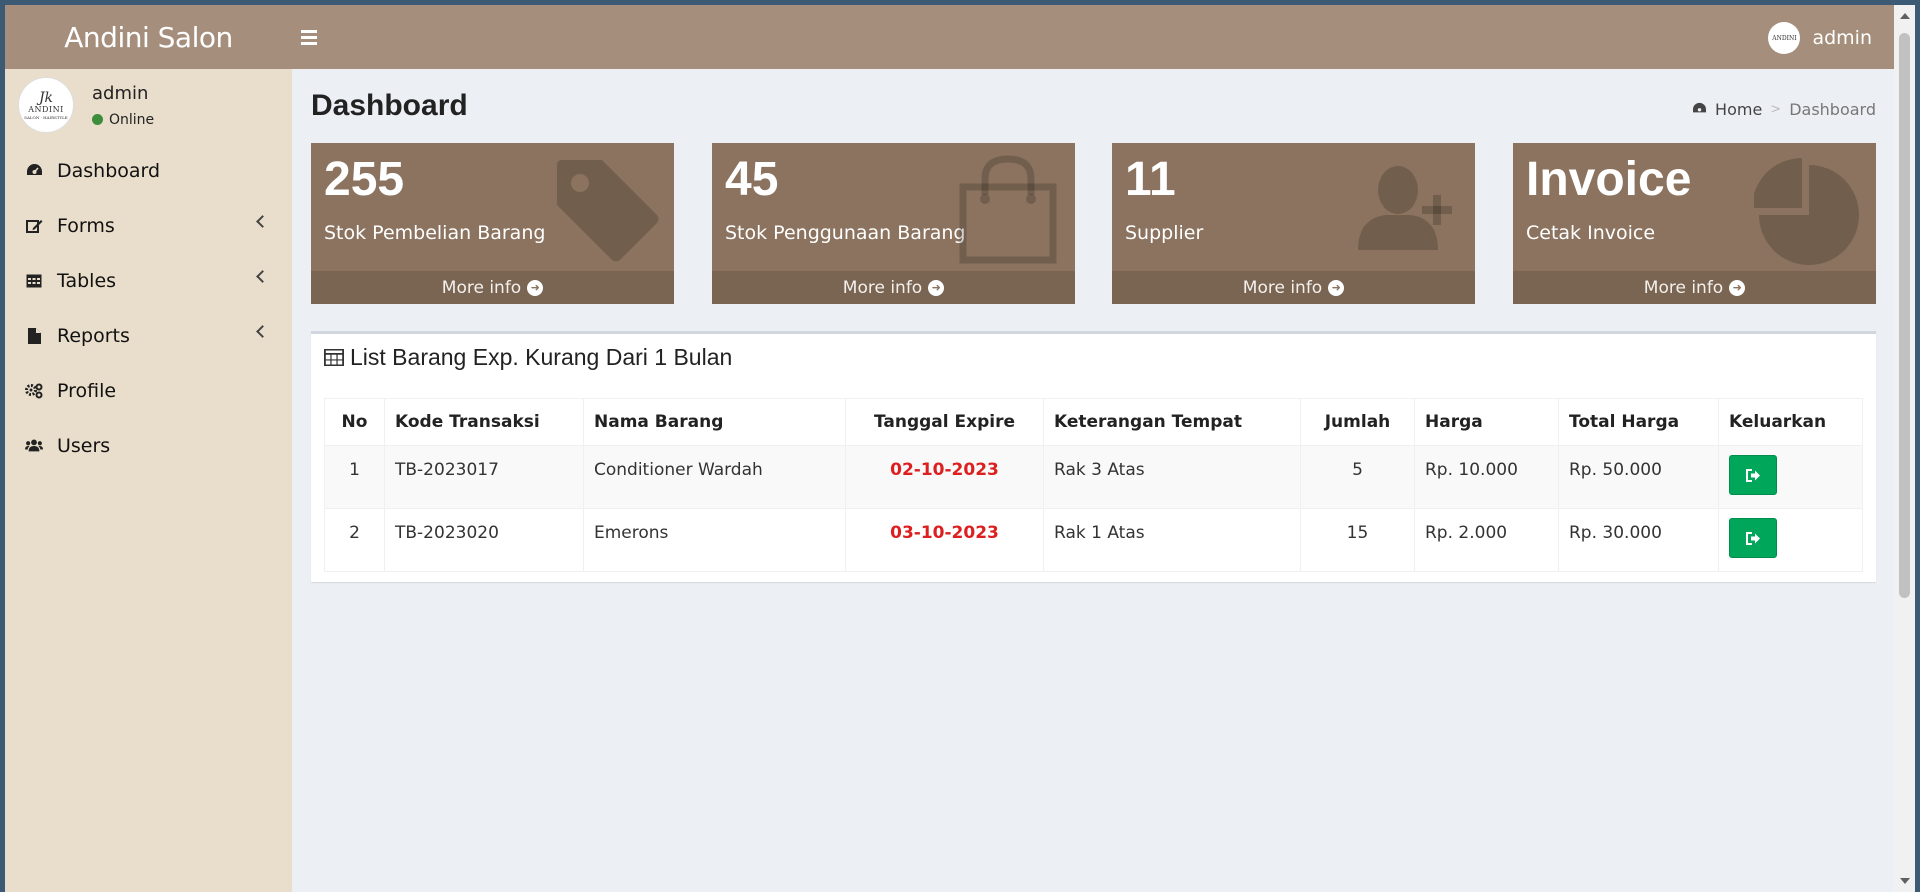 The width and height of the screenshot is (1920, 892). I want to click on scroll-up-icon, so click(1905, 16).